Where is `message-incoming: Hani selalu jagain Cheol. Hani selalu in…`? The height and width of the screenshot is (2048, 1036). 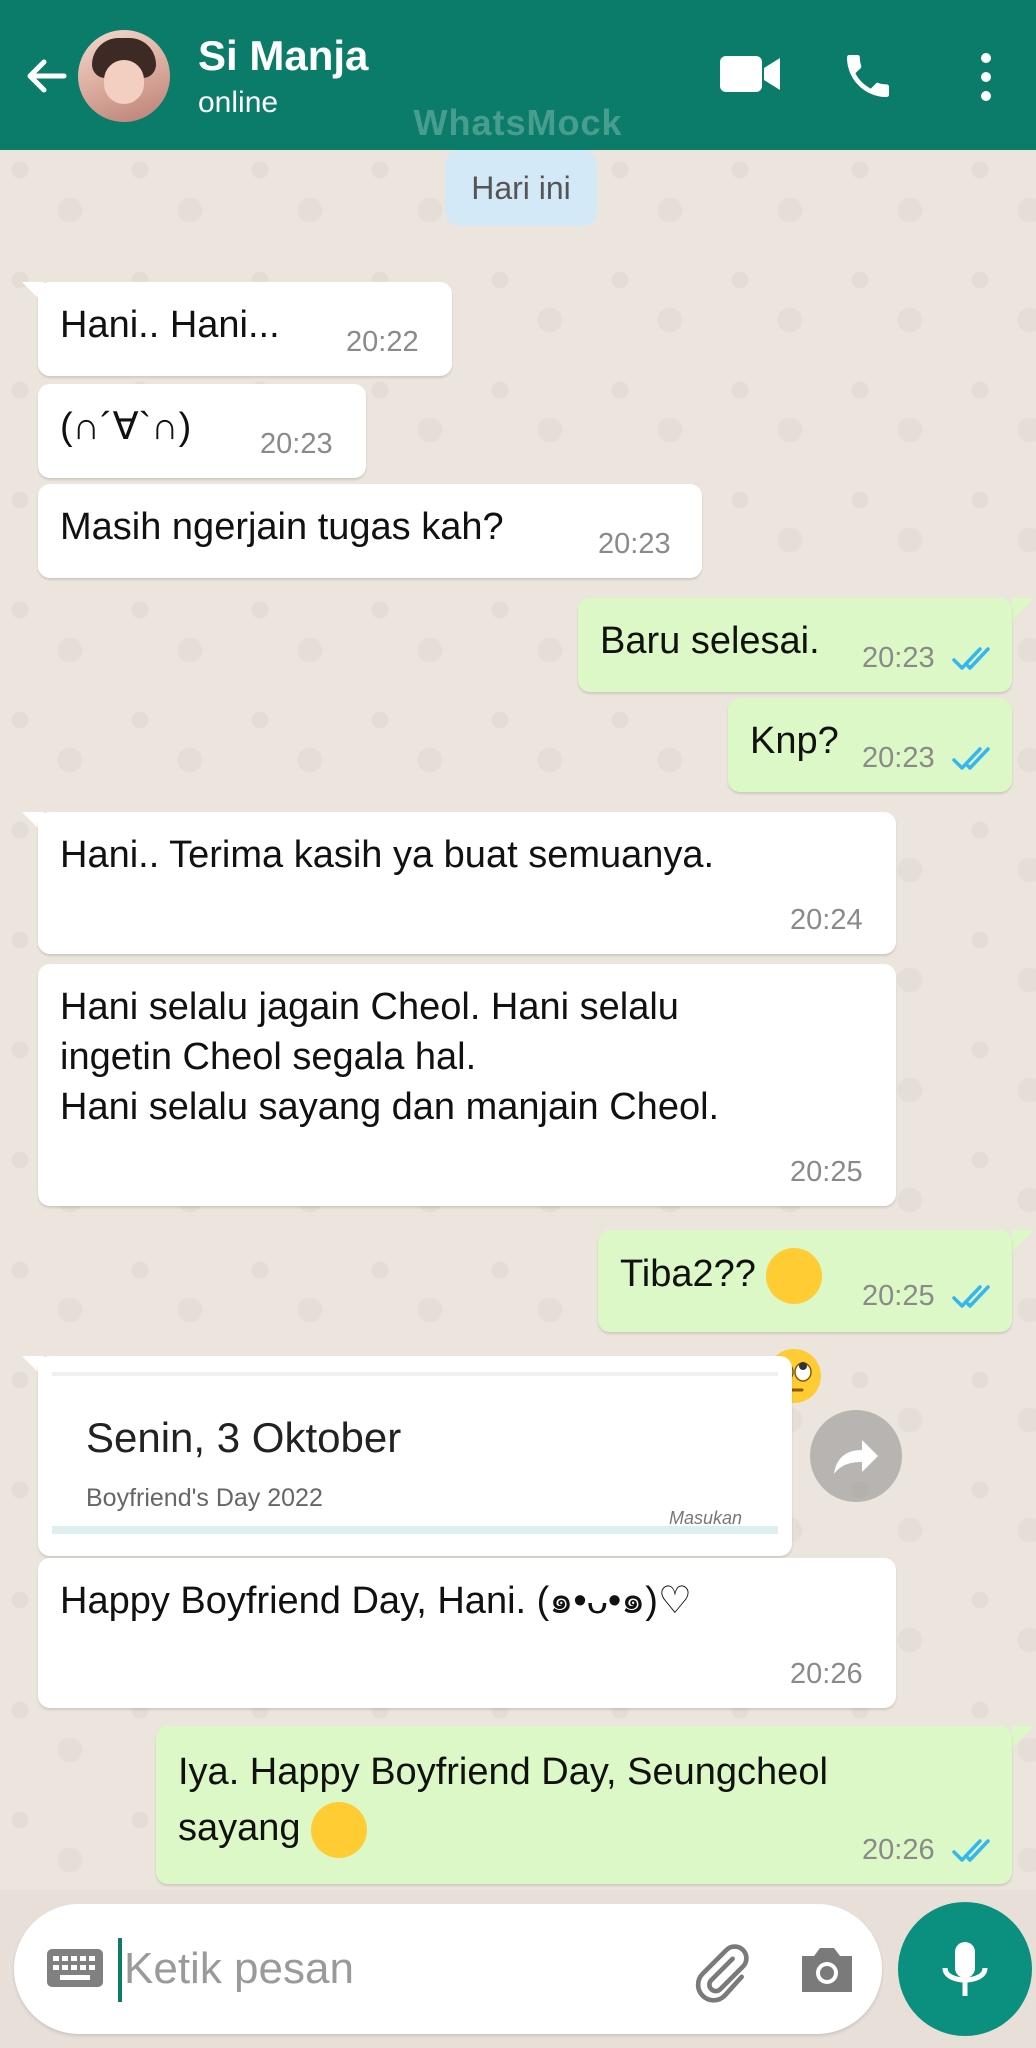 message-incoming: Hani selalu jagain Cheol. Hani selalu in… is located at coordinates (467, 1085).